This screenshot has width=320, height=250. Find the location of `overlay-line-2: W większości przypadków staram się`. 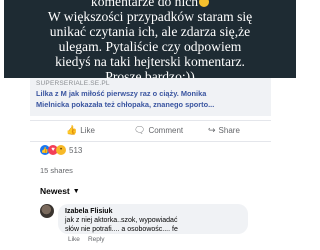

overlay-line-2: W większości przypadków staram się is located at coordinates (150, 16).